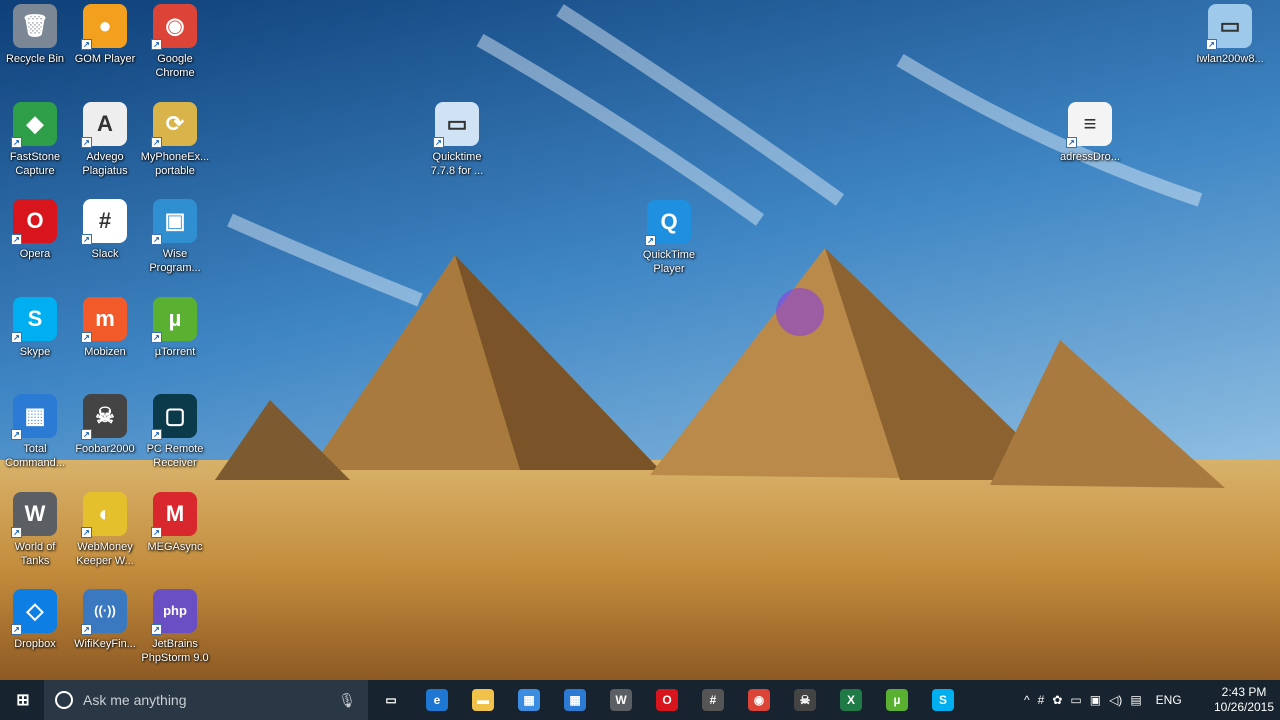 This screenshot has width=1280, height=720. What do you see at coordinates (175, 546) in the screenshot?
I see `desktop-icon-label: MEGAsync` at bounding box center [175, 546].